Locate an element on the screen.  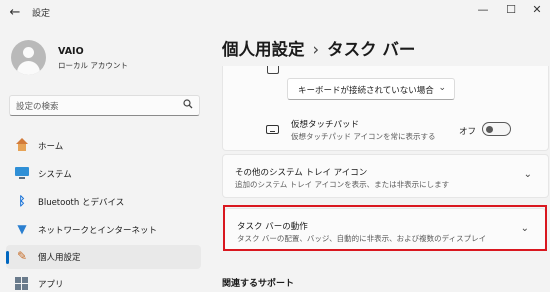
system-icon is located at coordinates (22, 173).